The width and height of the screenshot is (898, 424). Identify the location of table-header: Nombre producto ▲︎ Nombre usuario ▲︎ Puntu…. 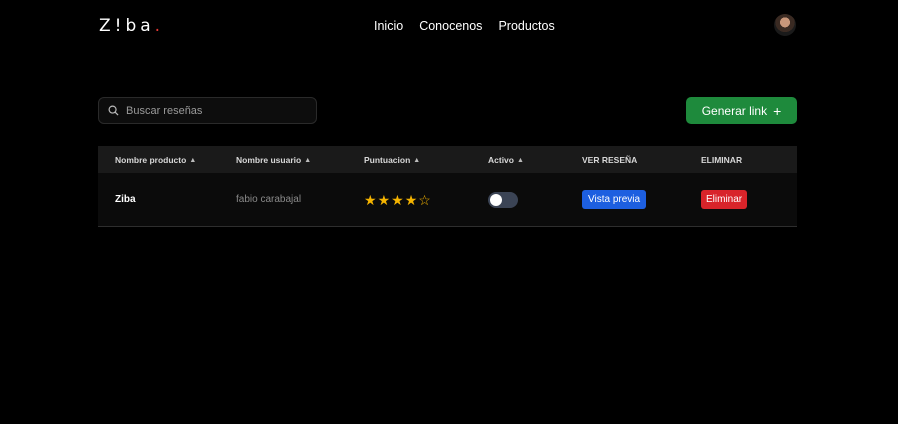
(447, 159).